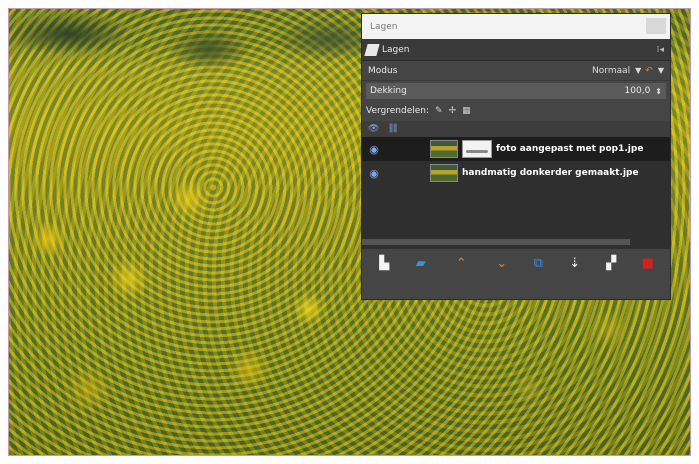 The height and width of the screenshot is (464, 699). What do you see at coordinates (516, 91) in the screenshot?
I see `opacity-slider: Dekking 100,0 ⬍` at bounding box center [516, 91].